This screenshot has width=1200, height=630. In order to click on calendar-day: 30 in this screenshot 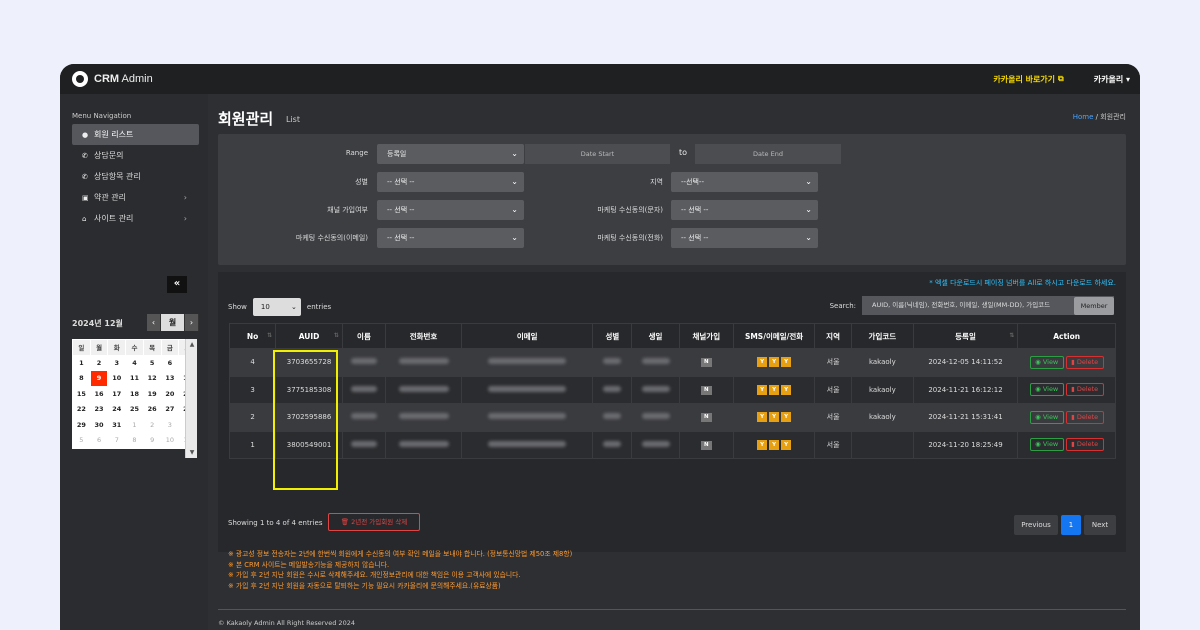, I will do `click(99, 424)`.